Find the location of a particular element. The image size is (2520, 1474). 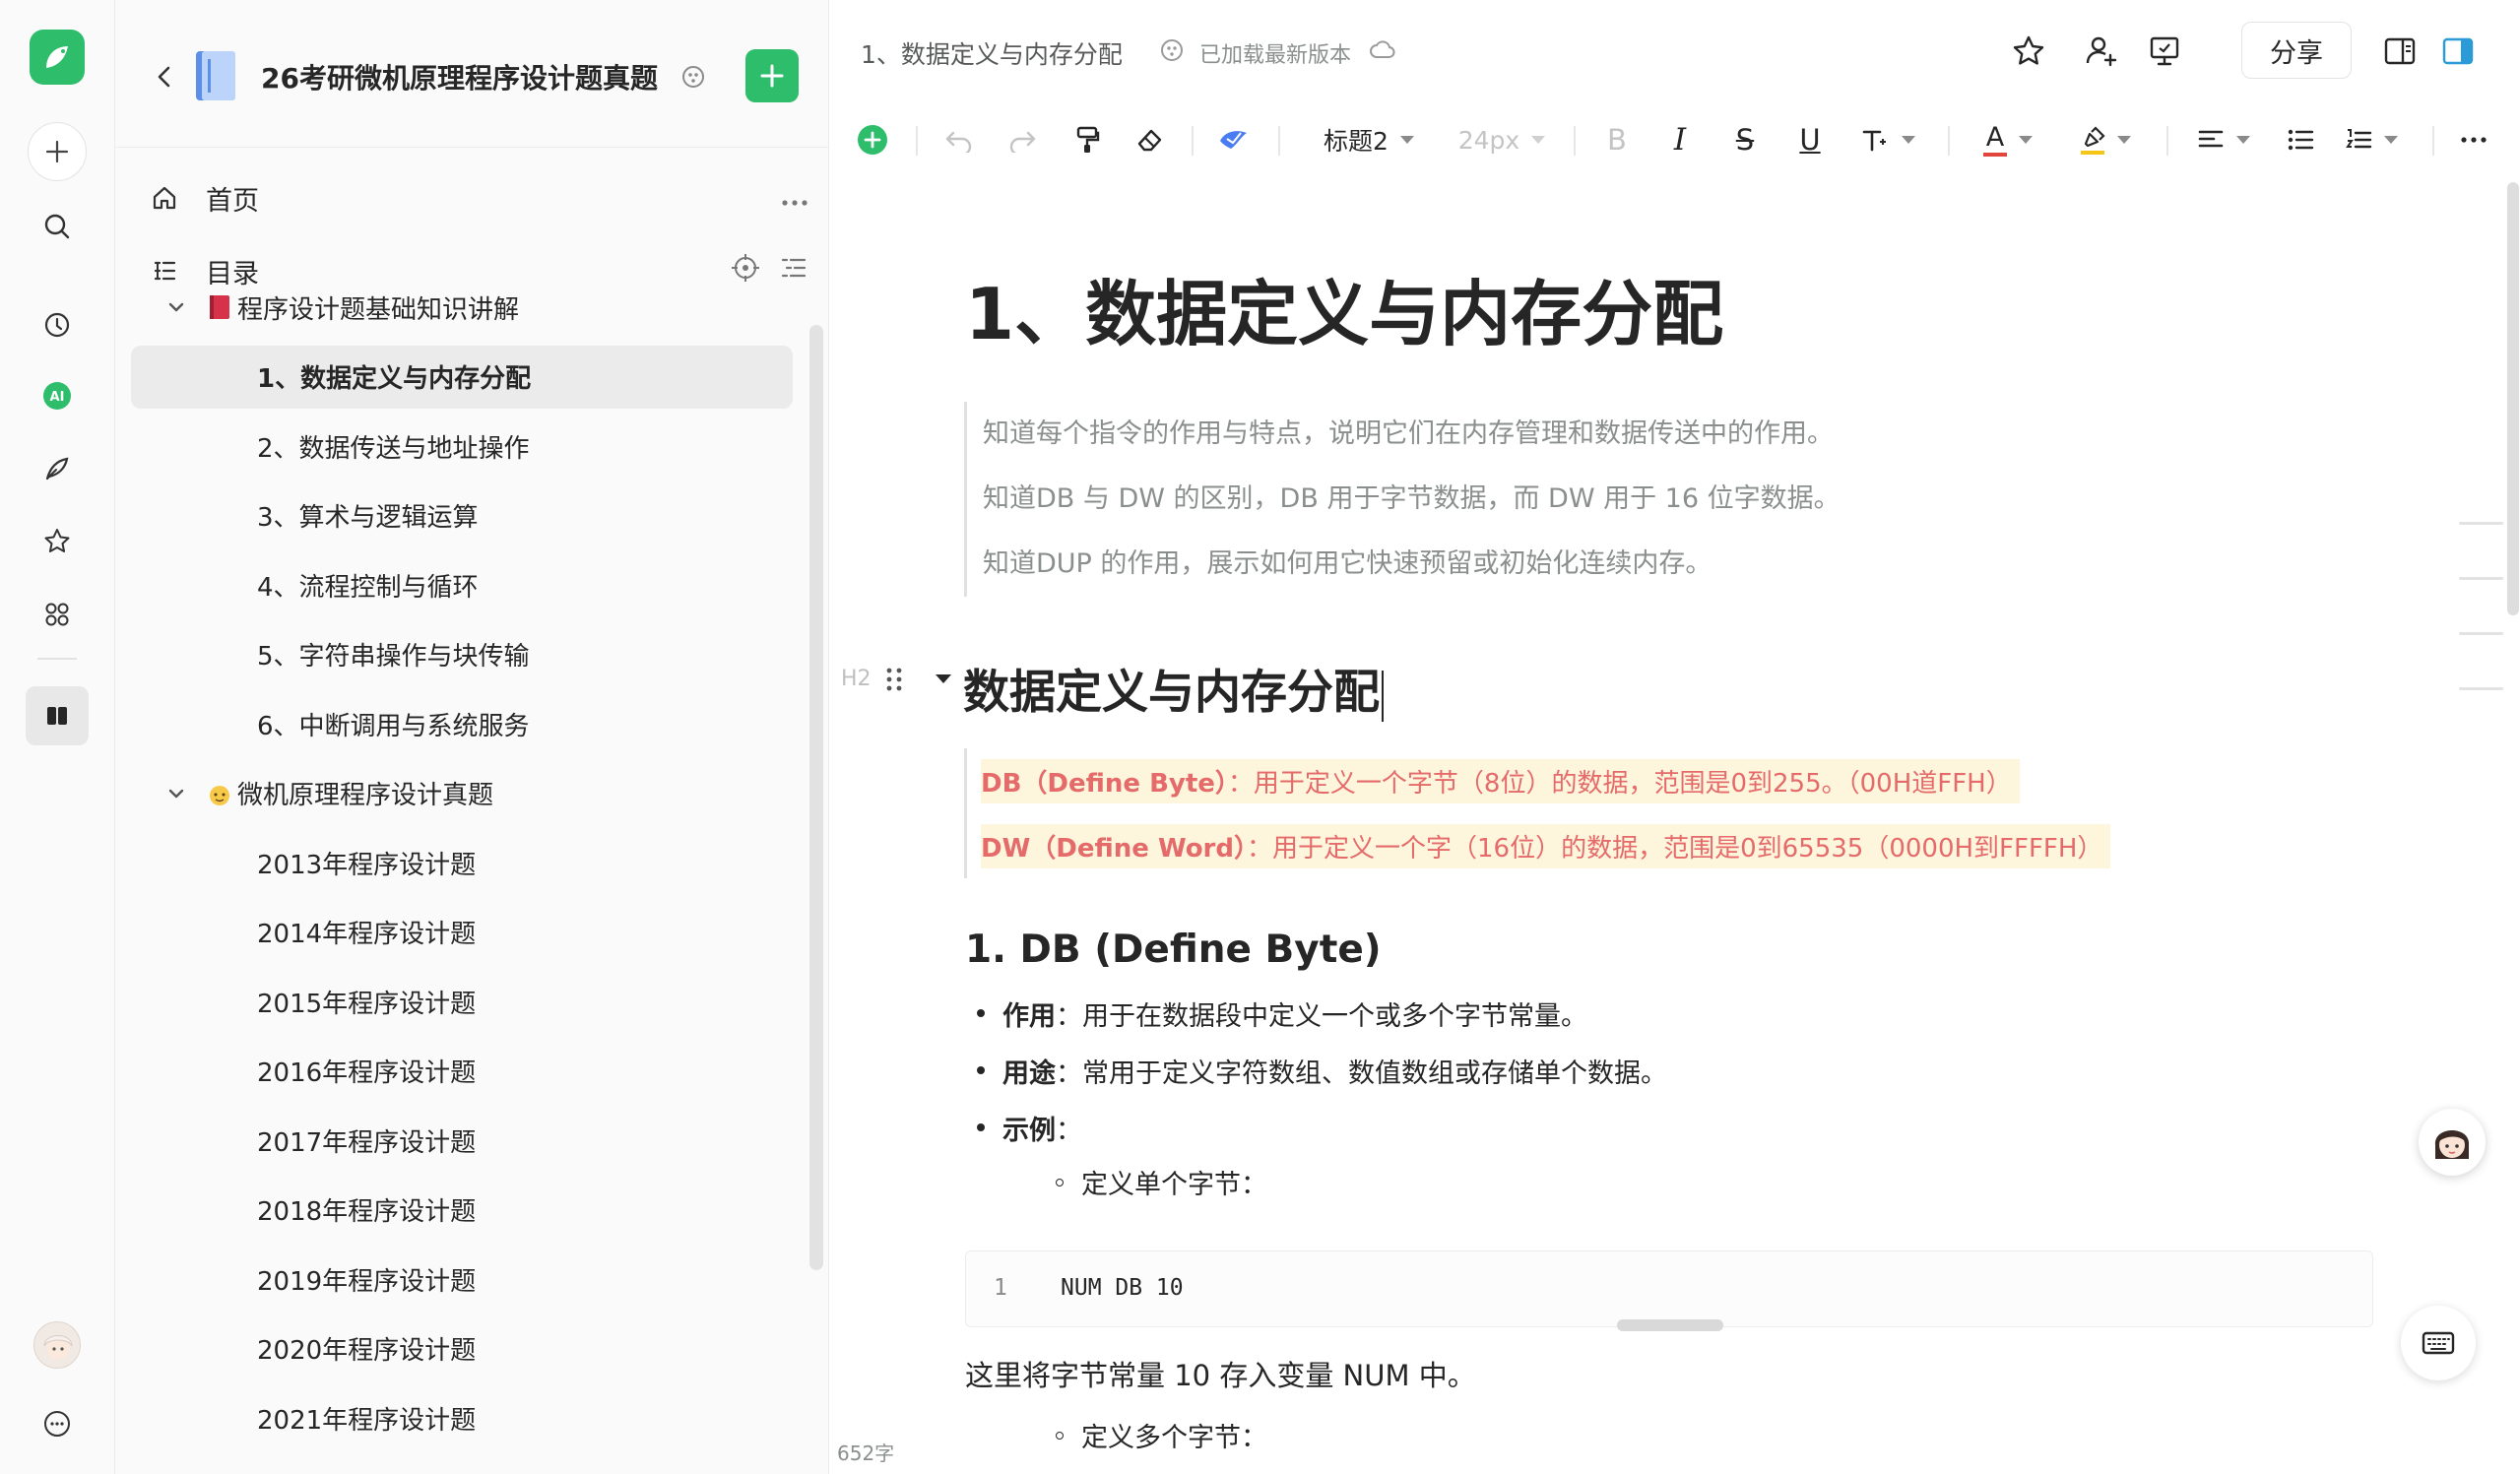

section-heading: 数据定义与内存分配 is located at coordinates (1173, 688).